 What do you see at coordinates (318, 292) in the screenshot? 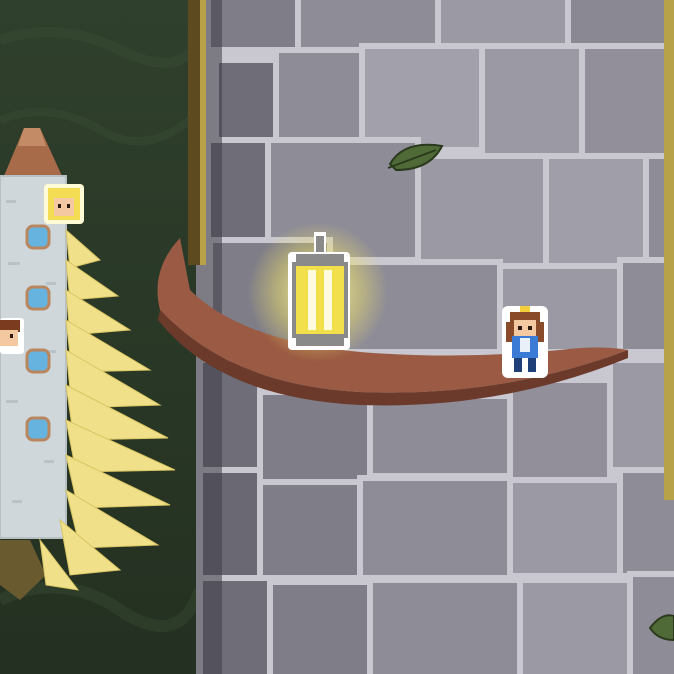
I see `glowing-lantern` at bounding box center [318, 292].